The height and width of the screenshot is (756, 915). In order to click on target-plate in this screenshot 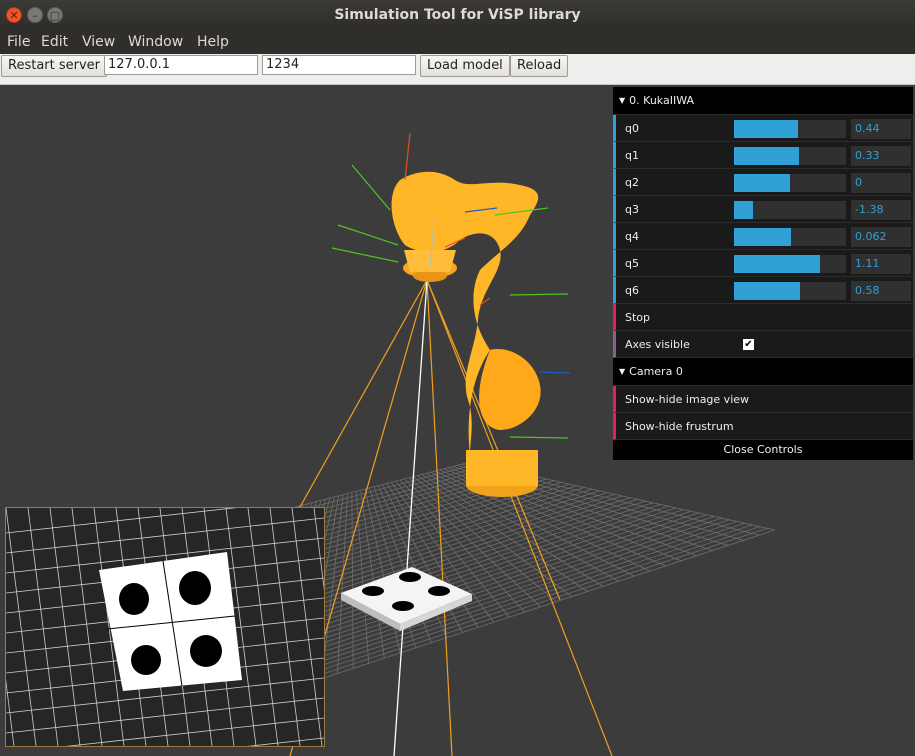, I will do `click(406, 599)`.